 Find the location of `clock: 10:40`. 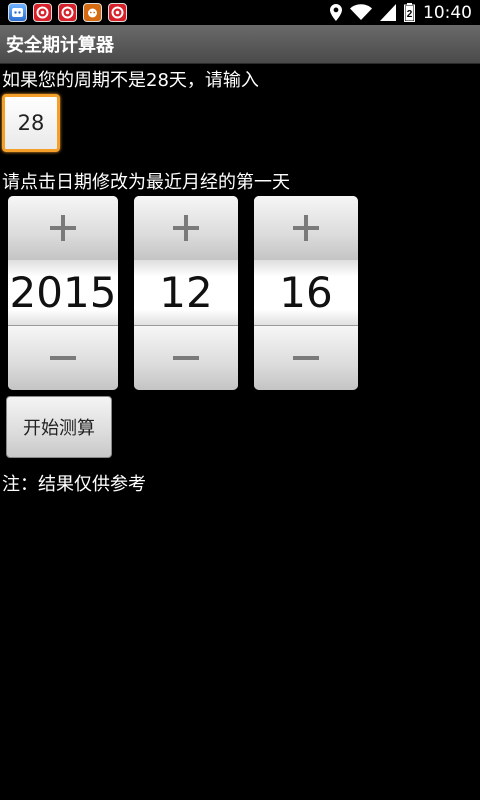

clock: 10:40 is located at coordinates (447, 12).